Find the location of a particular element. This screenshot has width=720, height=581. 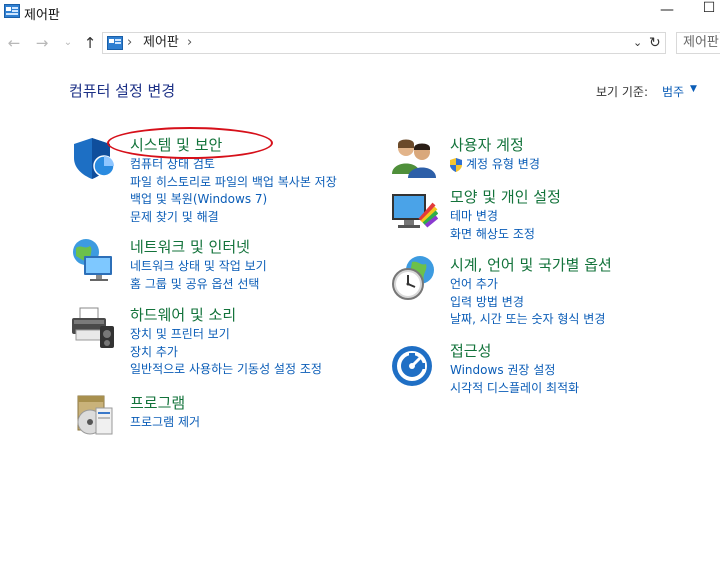

link-network-status: 네트워크 상태 및 작업 보기 is located at coordinates (198, 267).